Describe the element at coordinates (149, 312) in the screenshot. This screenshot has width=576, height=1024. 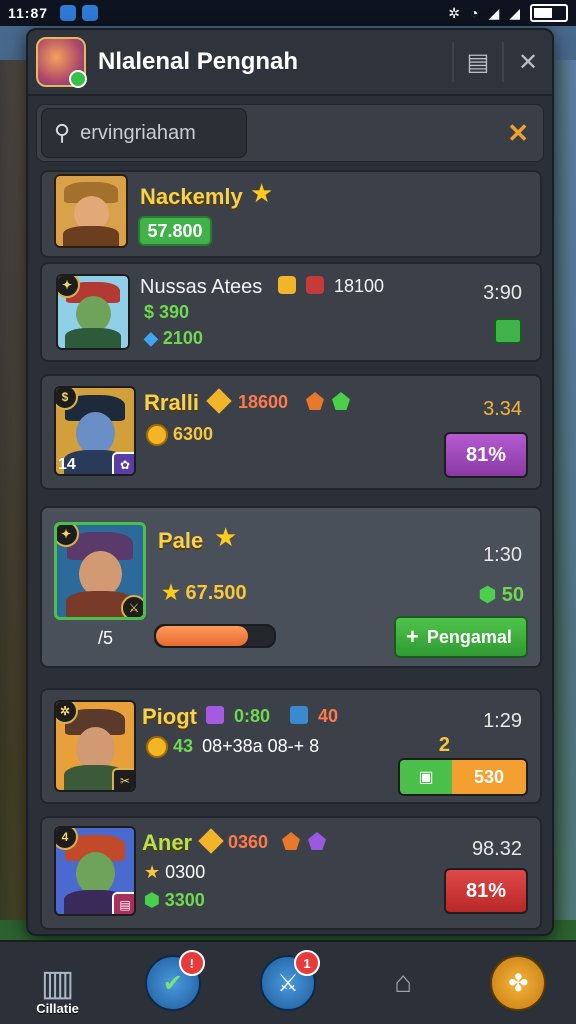
I see `cash-icon: $` at that location.